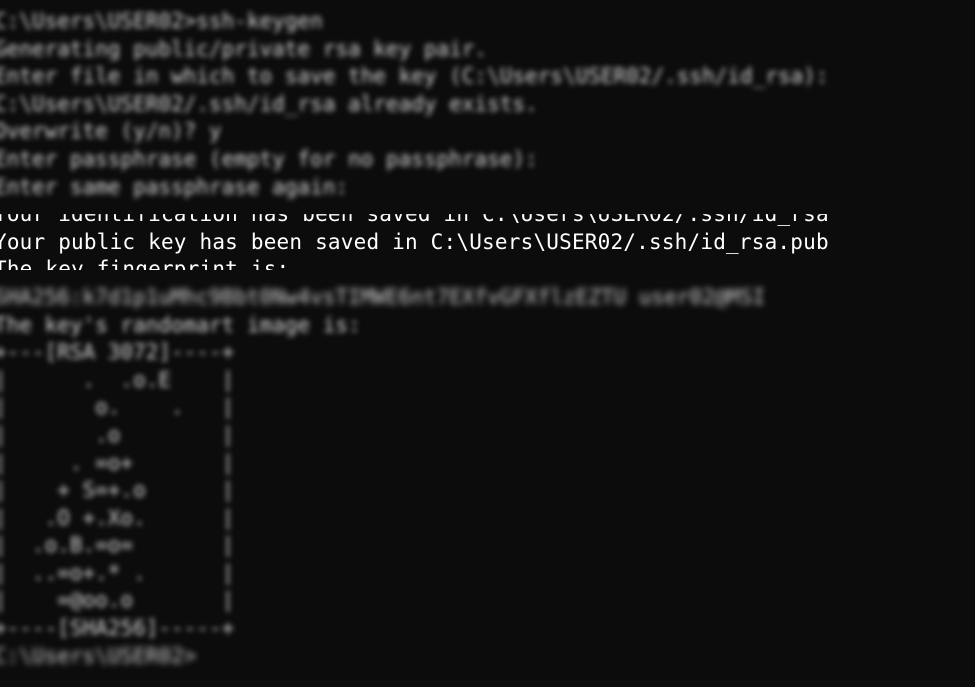  Describe the element at coordinates (117, 352) in the screenshot. I see `randomart-border-top: +---[RSA 3072]----+` at that location.